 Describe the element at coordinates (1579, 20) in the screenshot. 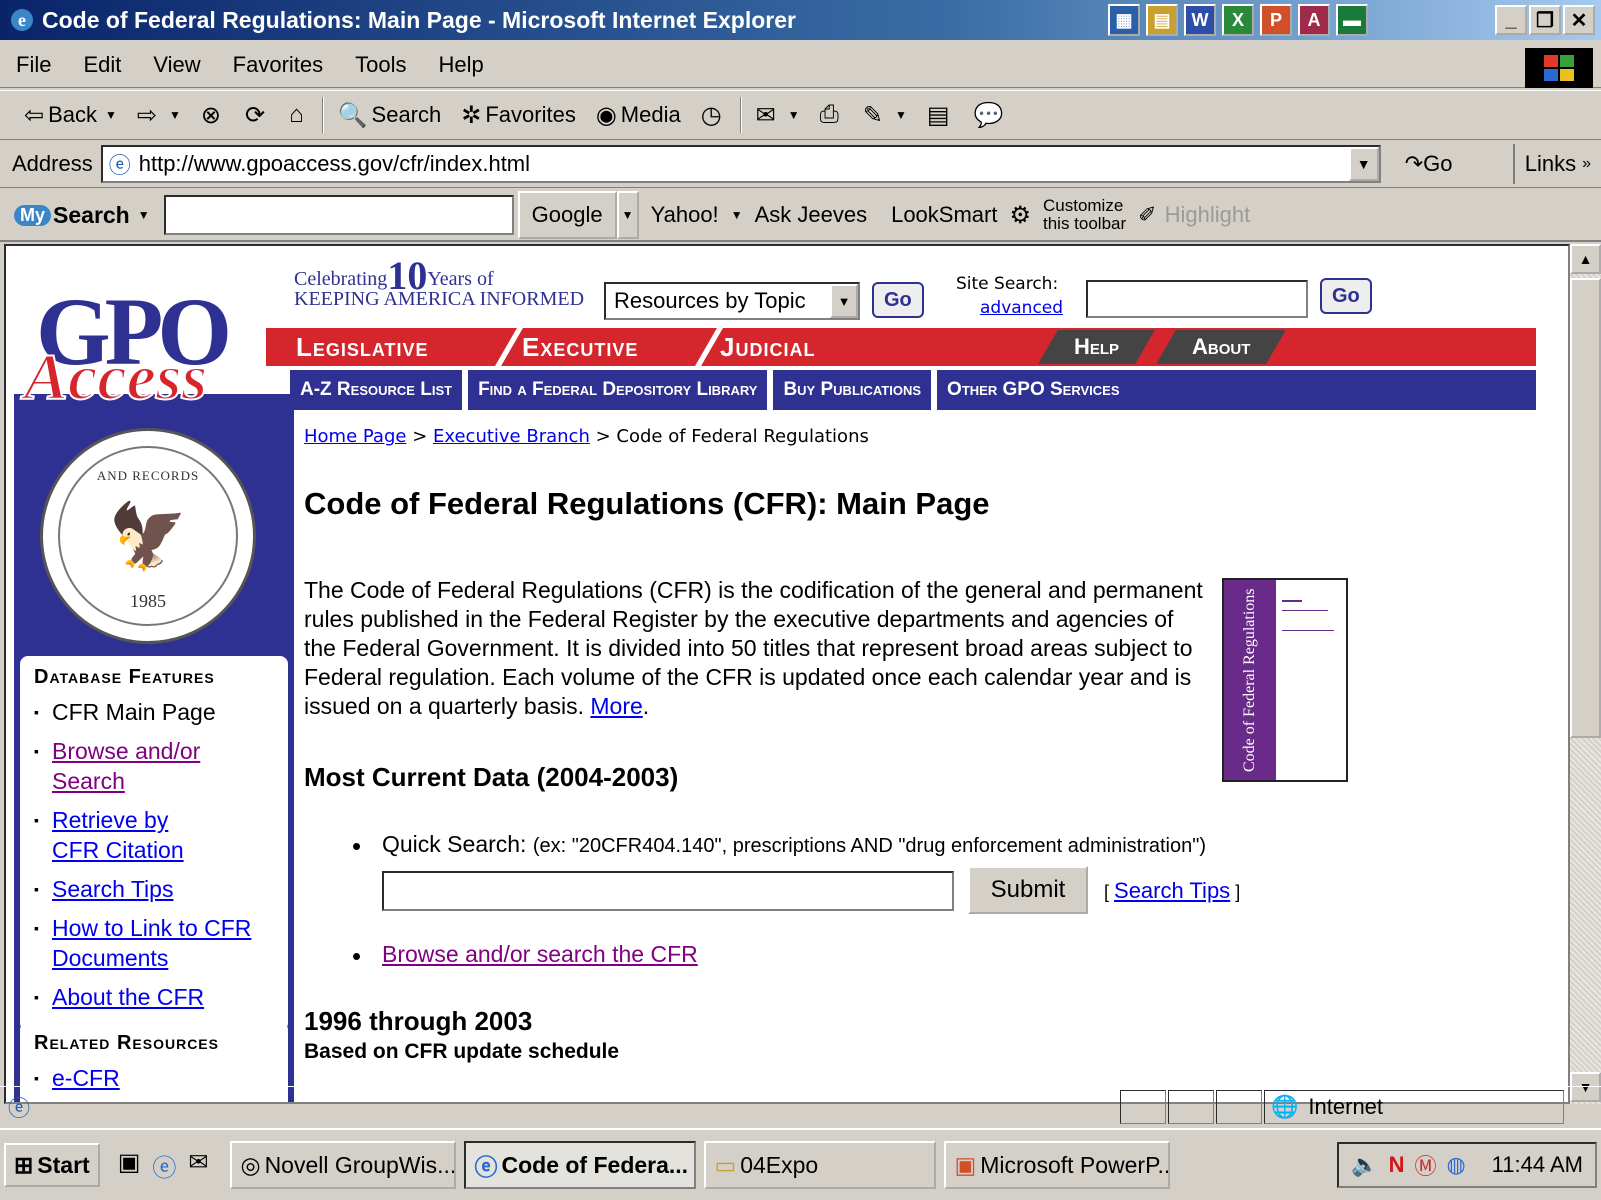

I see `close-button: ✕` at that location.